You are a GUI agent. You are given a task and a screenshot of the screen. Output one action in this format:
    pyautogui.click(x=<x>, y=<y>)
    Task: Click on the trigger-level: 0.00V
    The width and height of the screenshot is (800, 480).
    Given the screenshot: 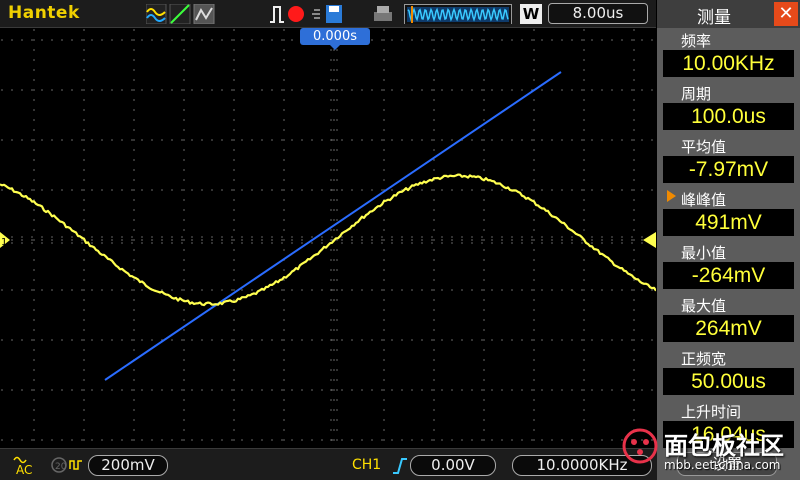 What is the action you would take?
    pyautogui.click(x=453, y=465)
    